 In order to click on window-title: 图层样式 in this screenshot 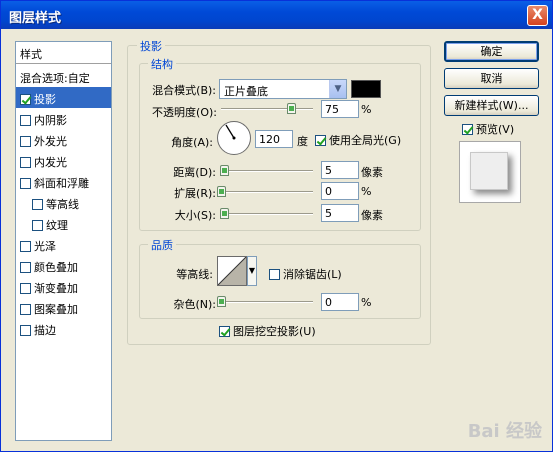, I will do `click(35, 18)`.